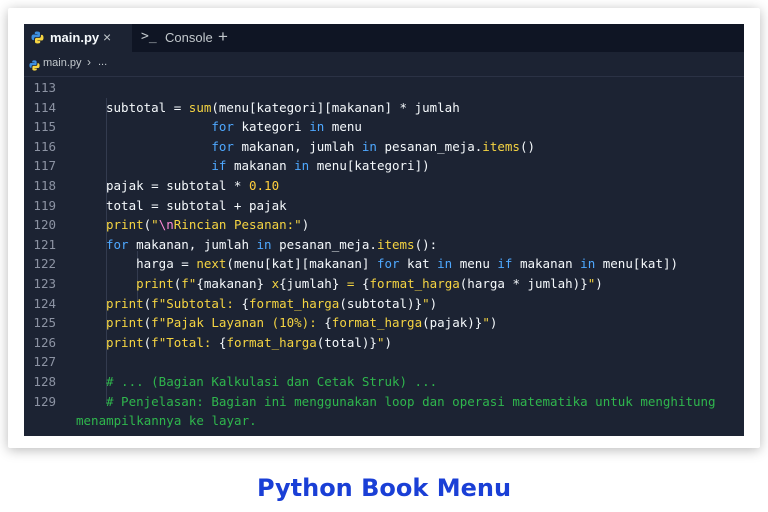  I want to click on code-token: (subtotal)}, so click(381, 303).